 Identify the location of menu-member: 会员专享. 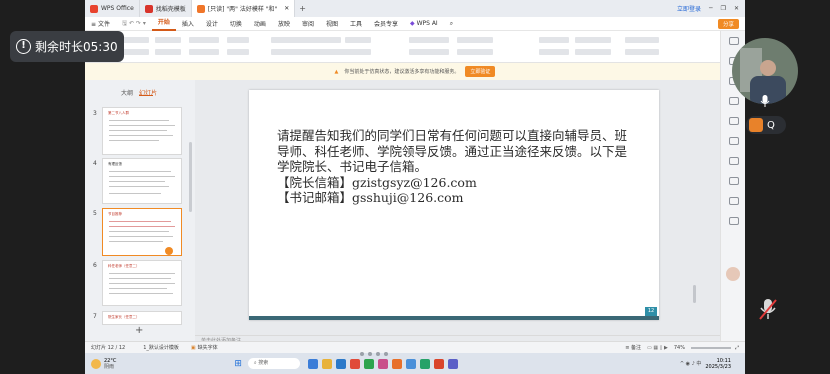
(386, 23).